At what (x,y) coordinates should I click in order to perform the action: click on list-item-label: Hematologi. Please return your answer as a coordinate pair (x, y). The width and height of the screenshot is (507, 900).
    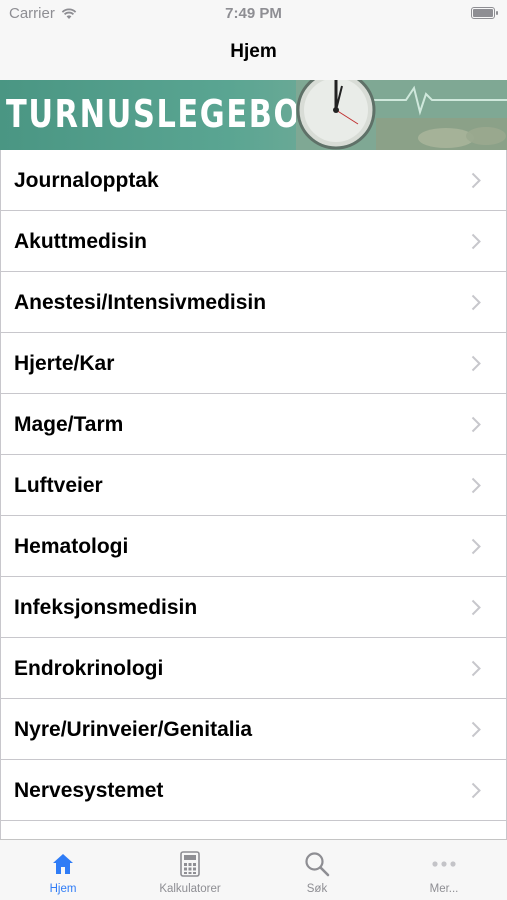
    Looking at the image, I should click on (71, 546).